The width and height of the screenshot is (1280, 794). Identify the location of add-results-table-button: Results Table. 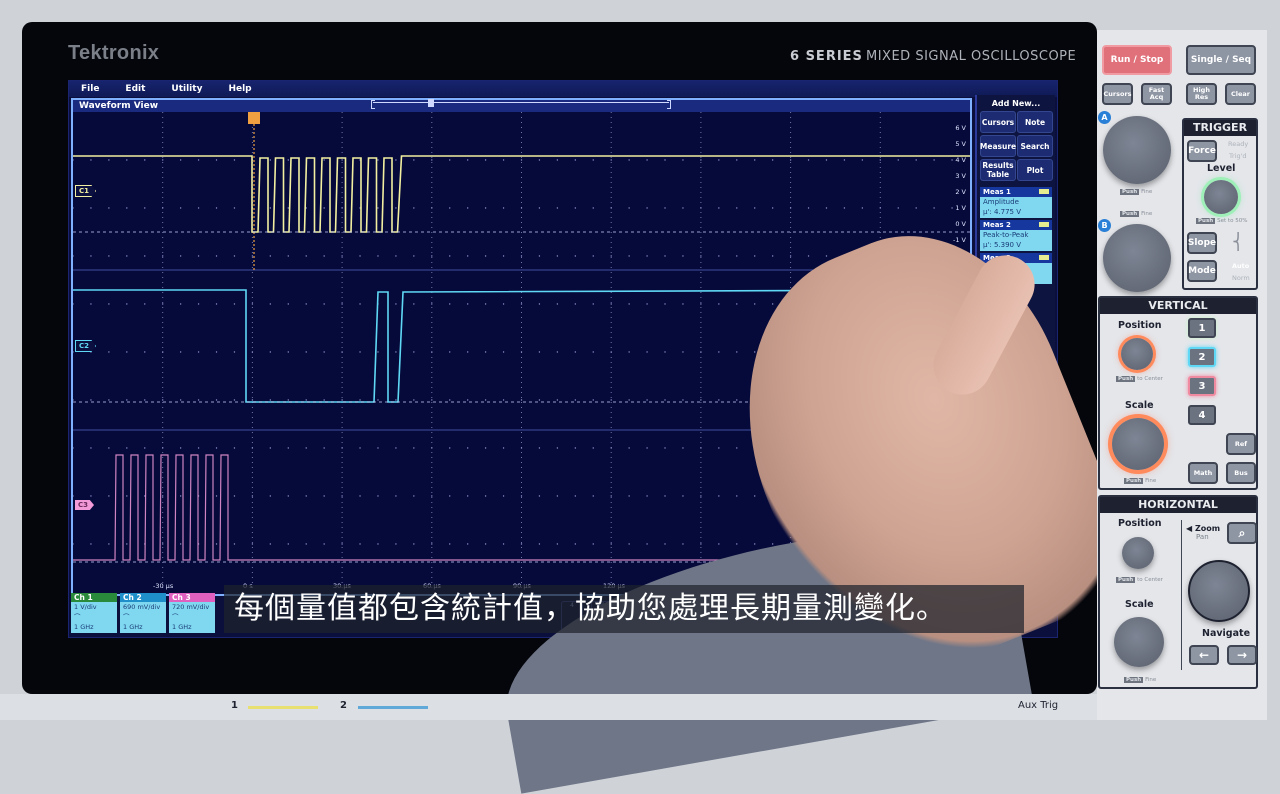
(998, 170).